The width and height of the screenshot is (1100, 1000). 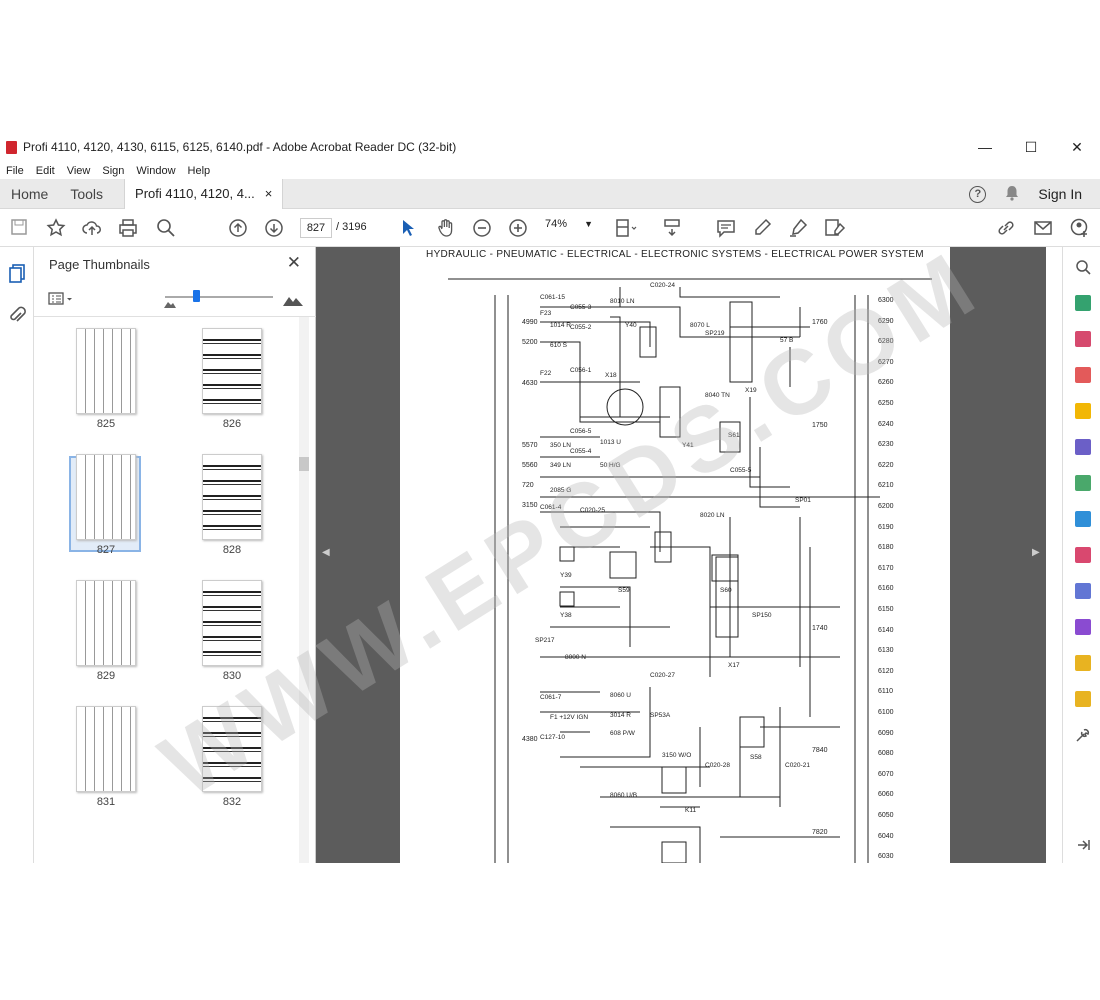 I want to click on wire-label: 50 H/G, so click(x=610, y=465).